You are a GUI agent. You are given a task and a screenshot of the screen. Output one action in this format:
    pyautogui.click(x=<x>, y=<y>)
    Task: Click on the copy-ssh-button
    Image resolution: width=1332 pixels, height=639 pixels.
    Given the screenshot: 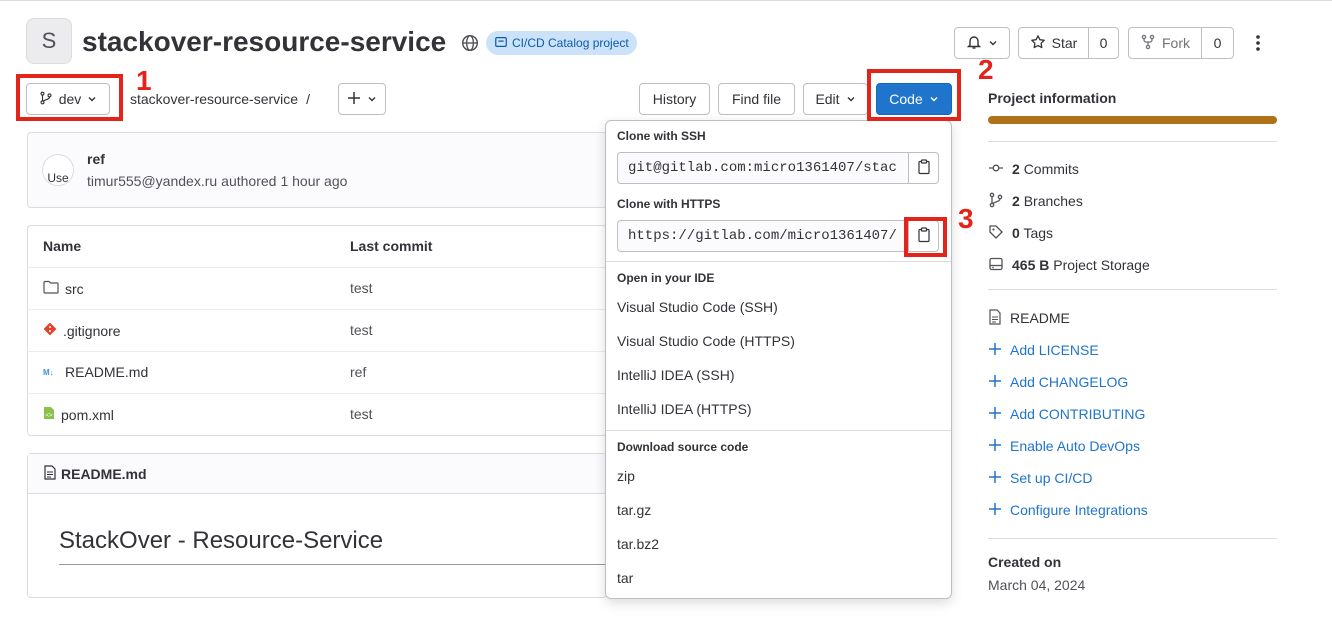 What is the action you would take?
    pyautogui.click(x=923, y=168)
    